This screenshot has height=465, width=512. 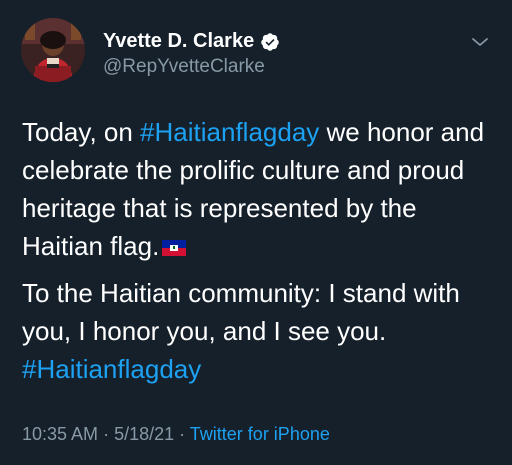 I want to click on tweet-time: 10:35 AM, so click(x=60, y=434).